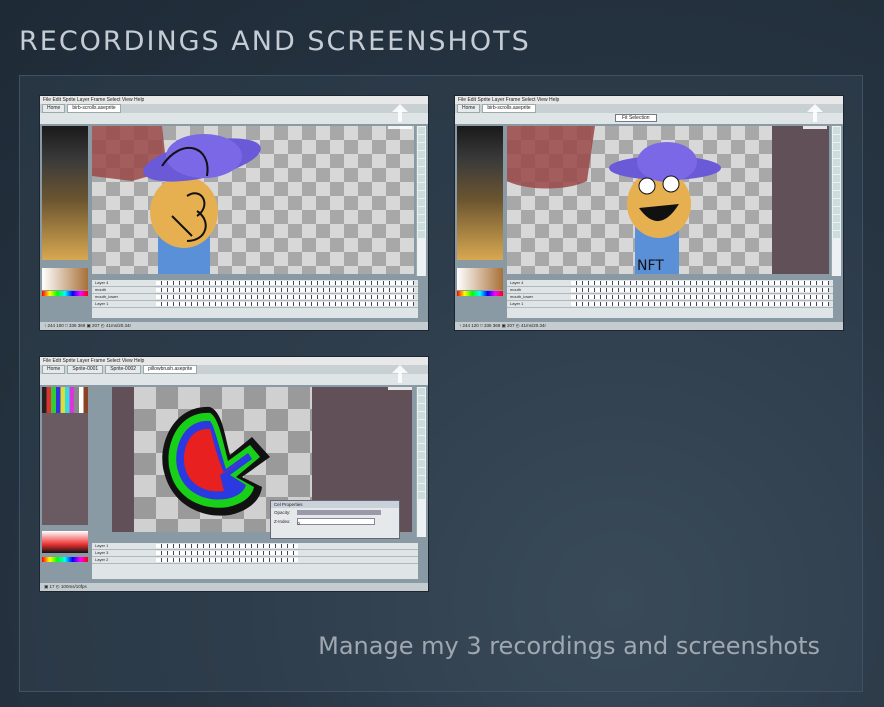 The width and height of the screenshot is (884, 707). I want to click on tab-file: pillowbrush.aseprite, so click(170, 369).